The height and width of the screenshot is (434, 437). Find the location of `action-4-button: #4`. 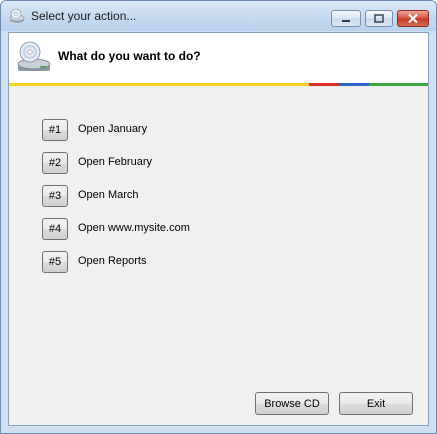

action-4-button: #4 is located at coordinates (55, 229).